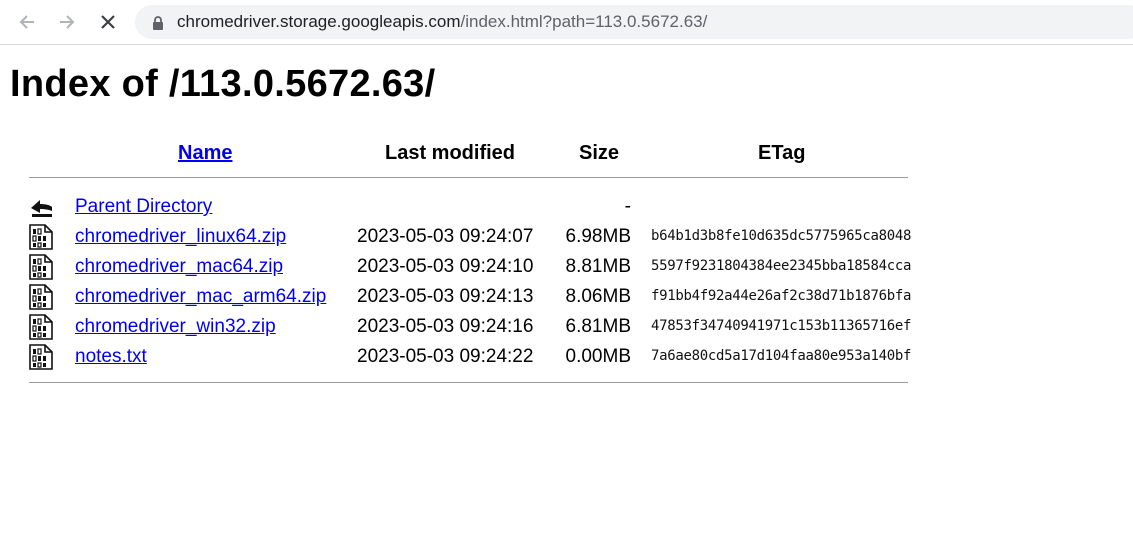  What do you see at coordinates (179, 267) in the screenshot?
I see `file-link: chromedriver_mac64.zip` at bounding box center [179, 267].